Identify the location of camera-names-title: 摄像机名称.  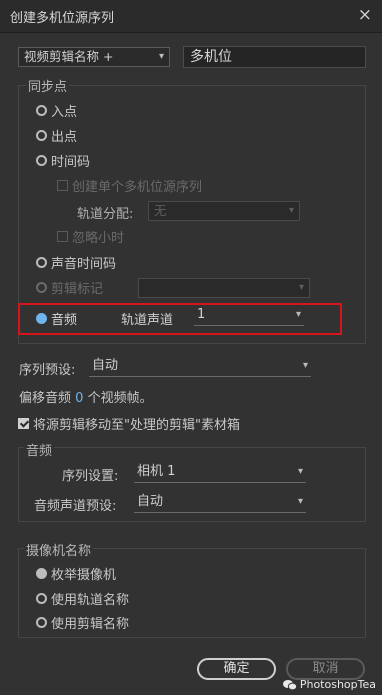
(59, 549).